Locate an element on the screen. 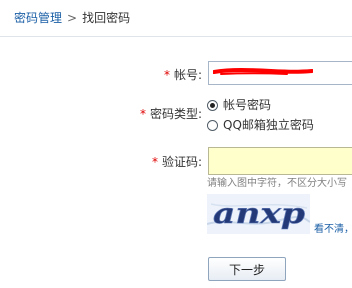 Image resolution: width=352 pixels, height=288 pixels. radio-account-password: 帐号密码 is located at coordinates (239, 105).